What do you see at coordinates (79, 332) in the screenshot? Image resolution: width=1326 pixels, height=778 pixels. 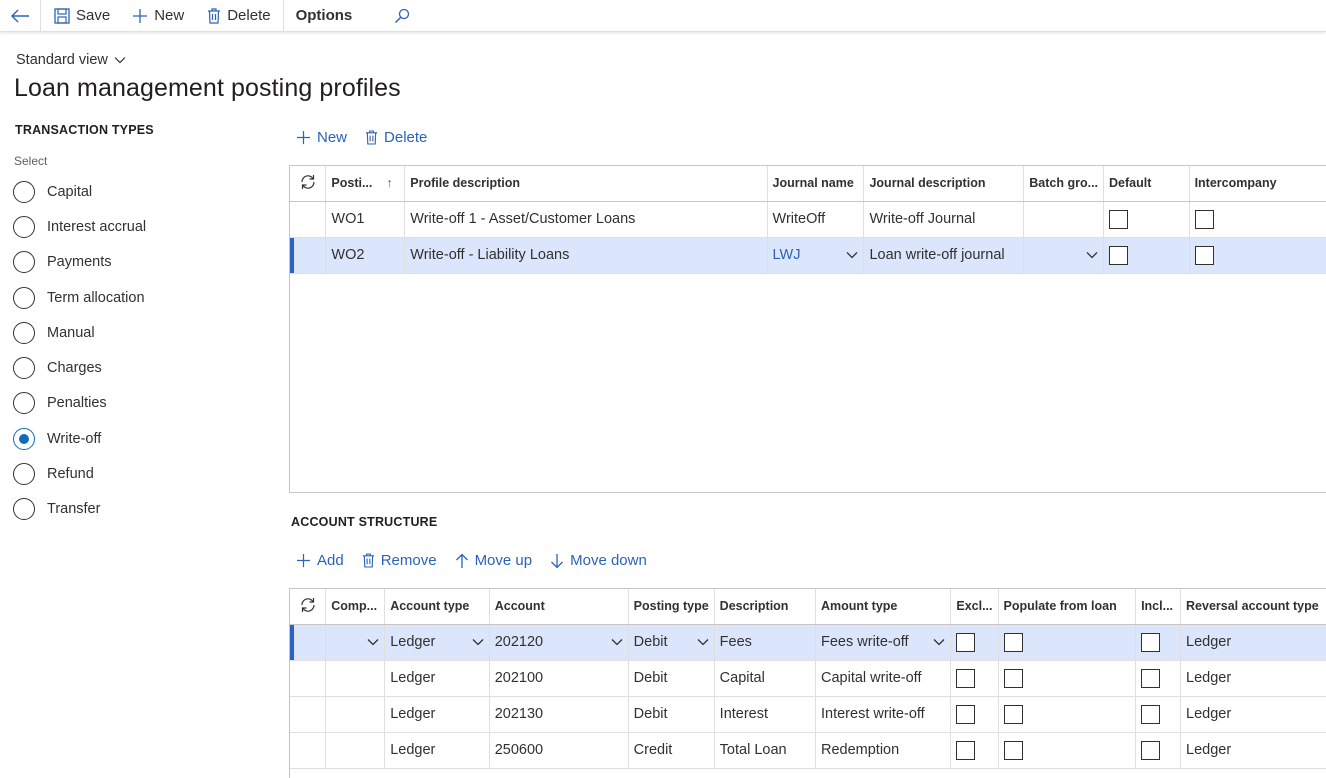 I see `transaction-type-option: Manual` at bounding box center [79, 332].